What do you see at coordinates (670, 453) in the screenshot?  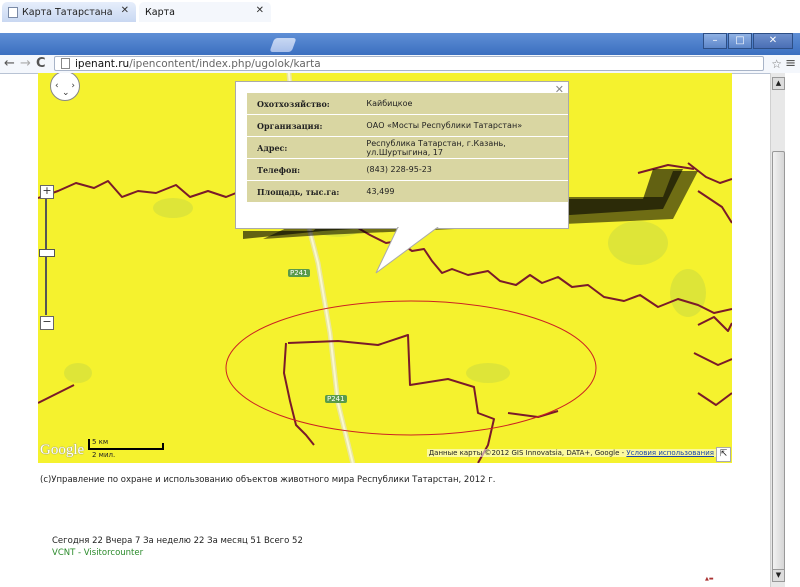 I see `terms-link: Условия использования` at bounding box center [670, 453].